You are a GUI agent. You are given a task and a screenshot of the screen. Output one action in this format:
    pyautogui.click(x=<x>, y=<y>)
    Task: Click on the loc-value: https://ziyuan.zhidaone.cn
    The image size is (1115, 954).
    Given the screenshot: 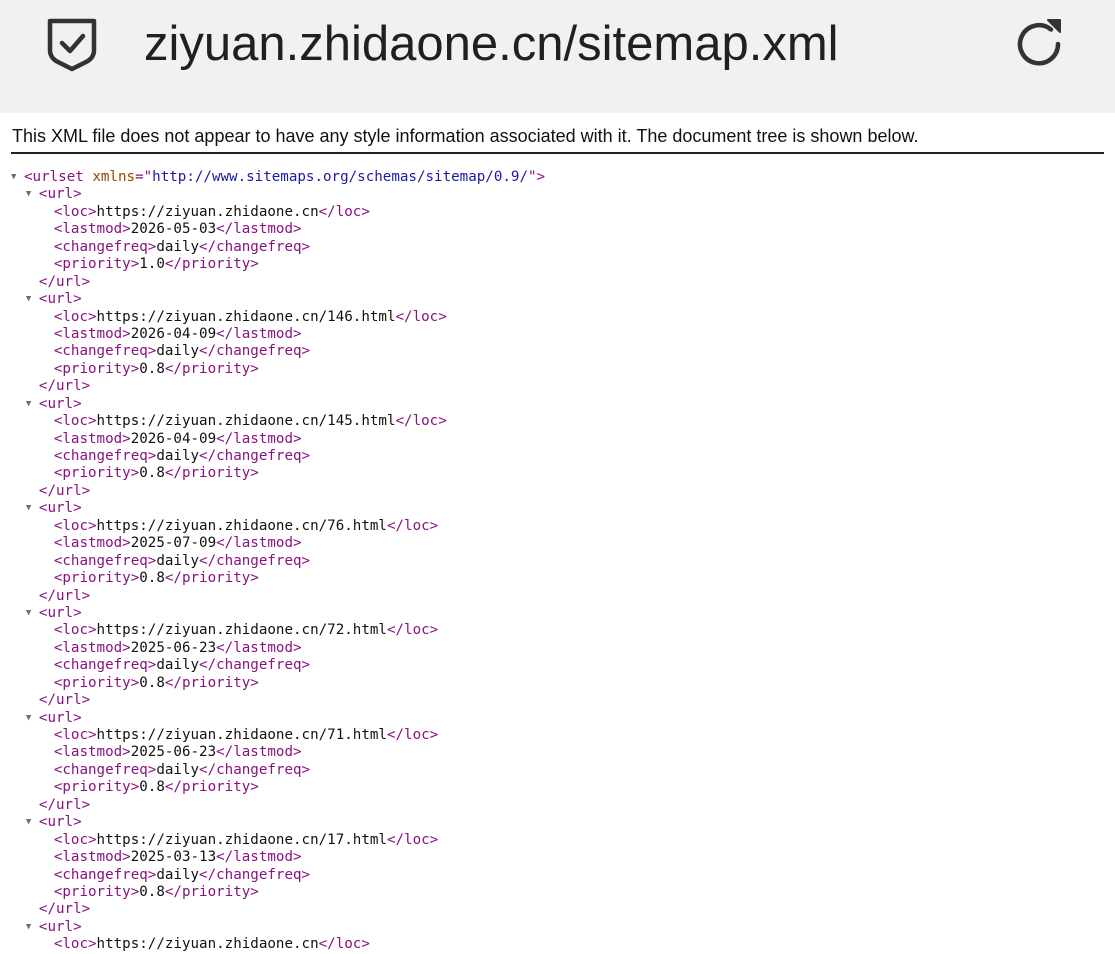 What is the action you would take?
    pyautogui.click(x=207, y=211)
    